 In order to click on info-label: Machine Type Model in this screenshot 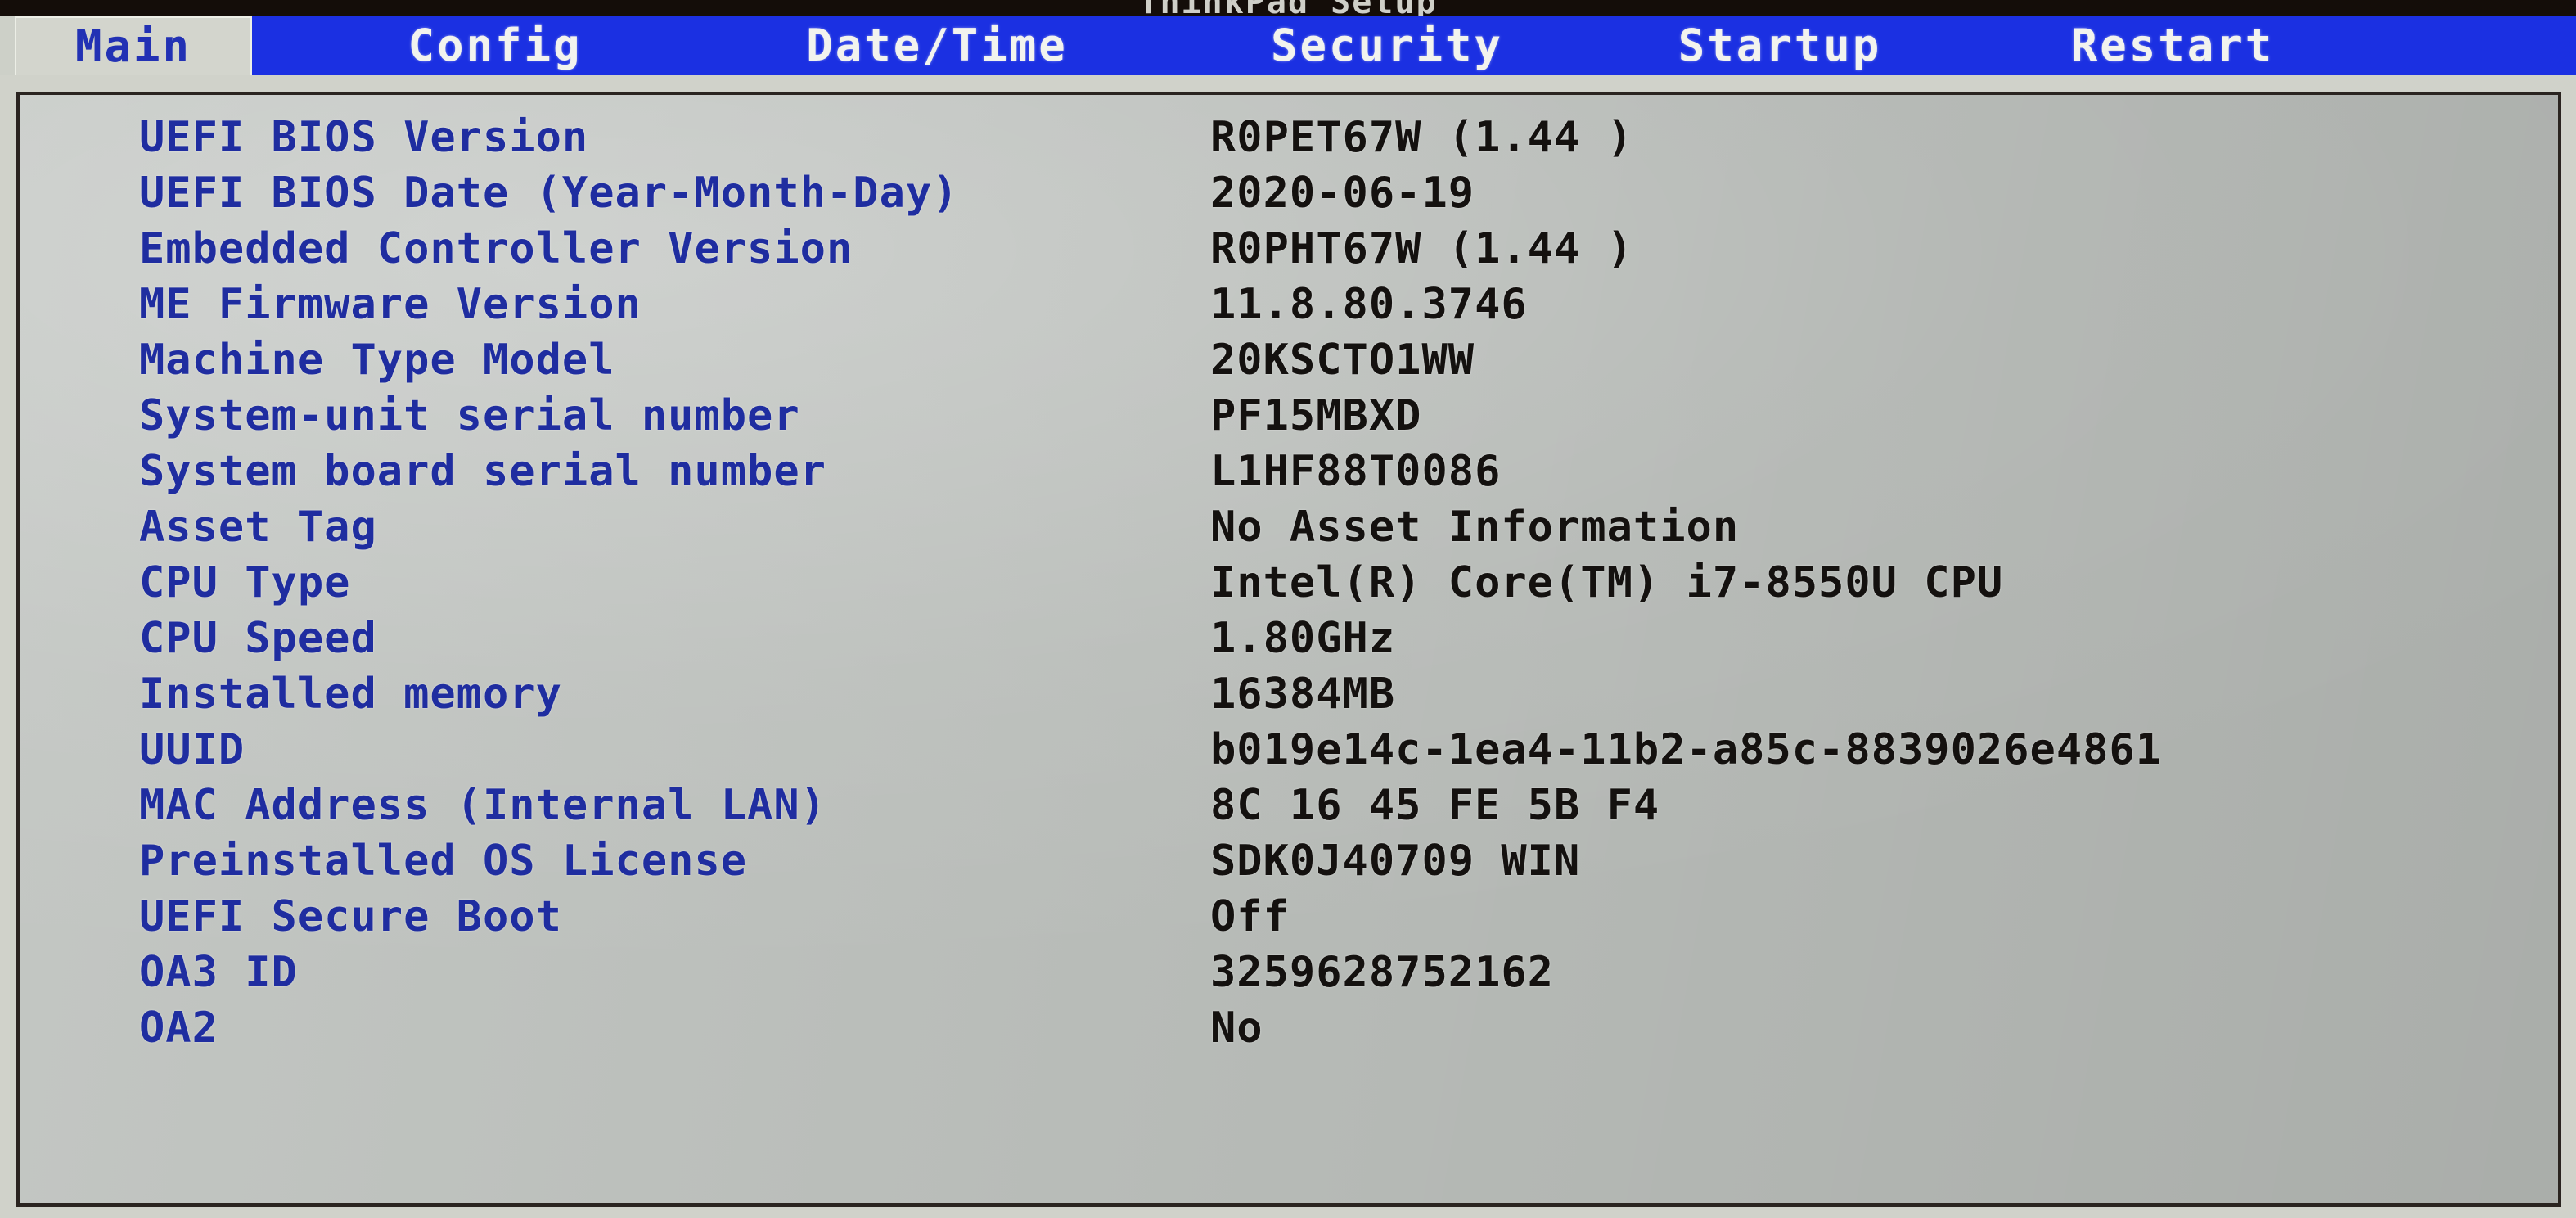, I will do `click(377, 361)`.